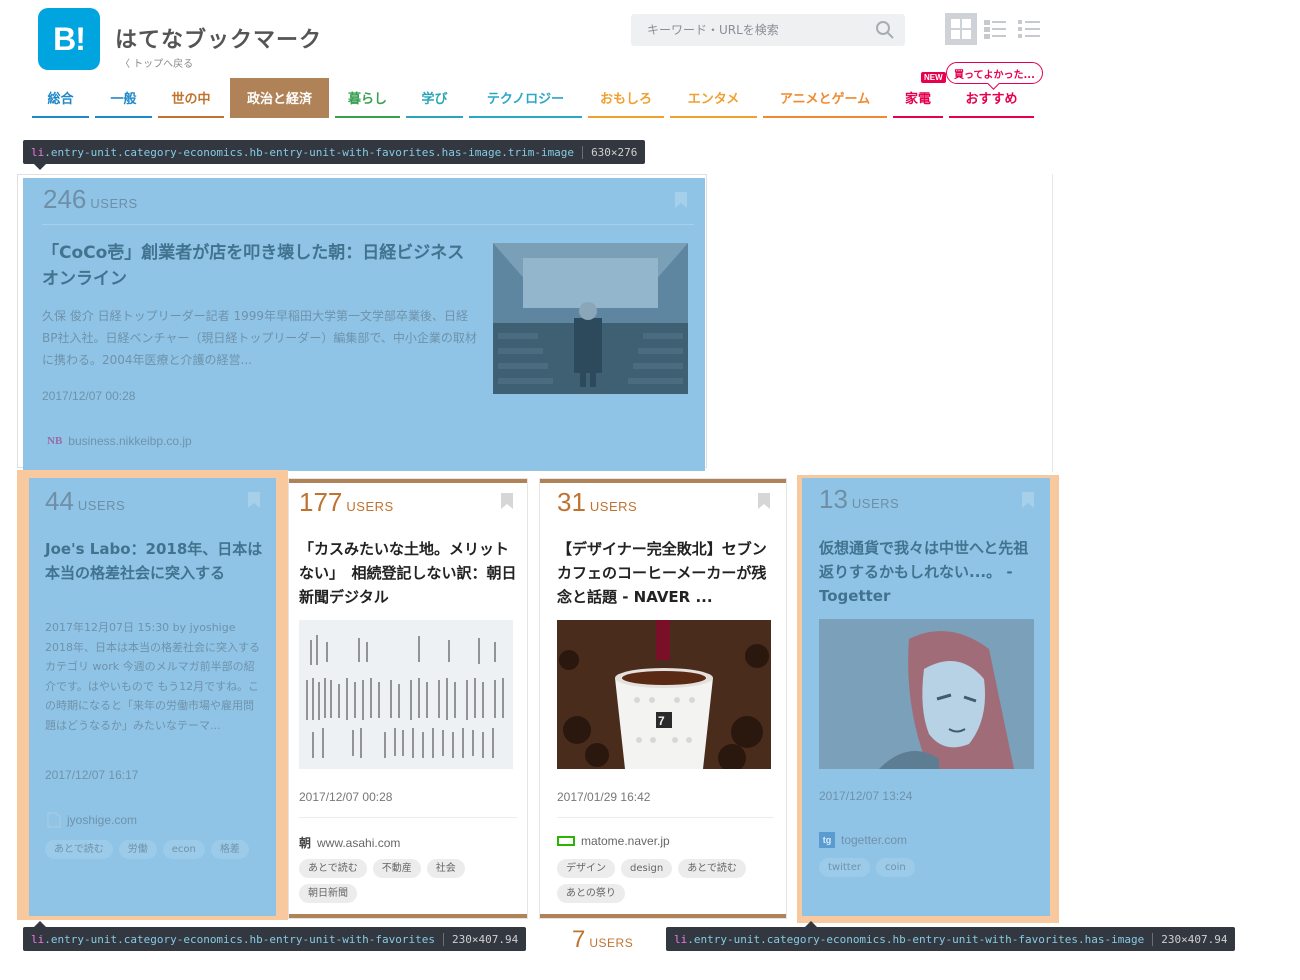  Describe the element at coordinates (604, 797) in the screenshot. I see `entry-date: 2017/01/29 16:42` at that location.